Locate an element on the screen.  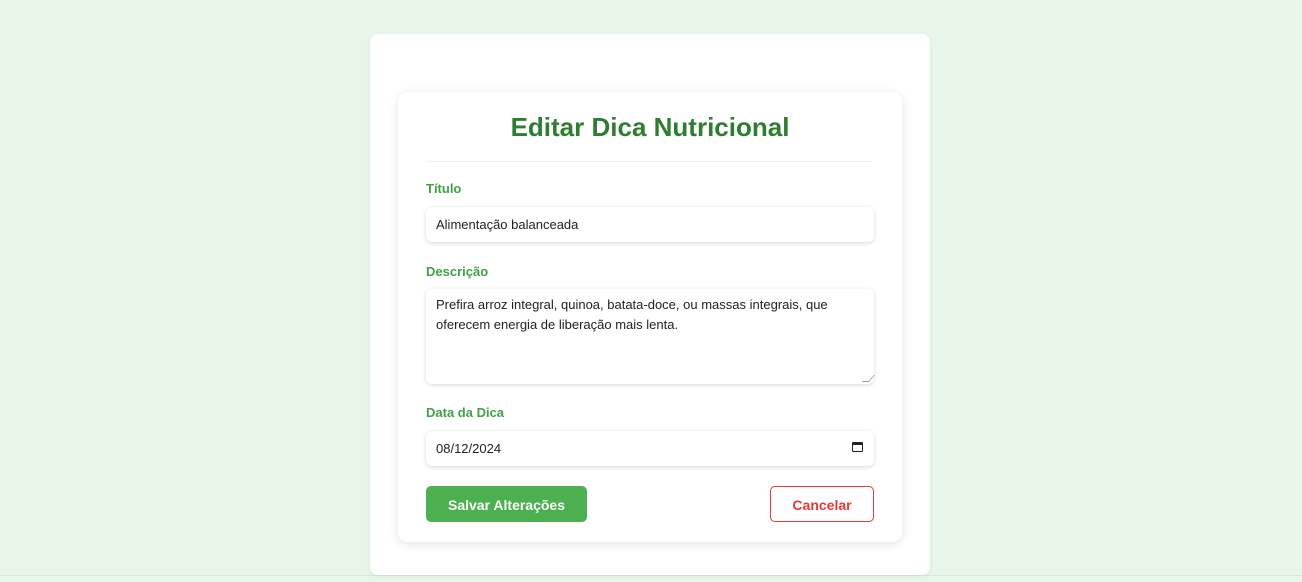
resize-handle-icon is located at coordinates (868, 378).